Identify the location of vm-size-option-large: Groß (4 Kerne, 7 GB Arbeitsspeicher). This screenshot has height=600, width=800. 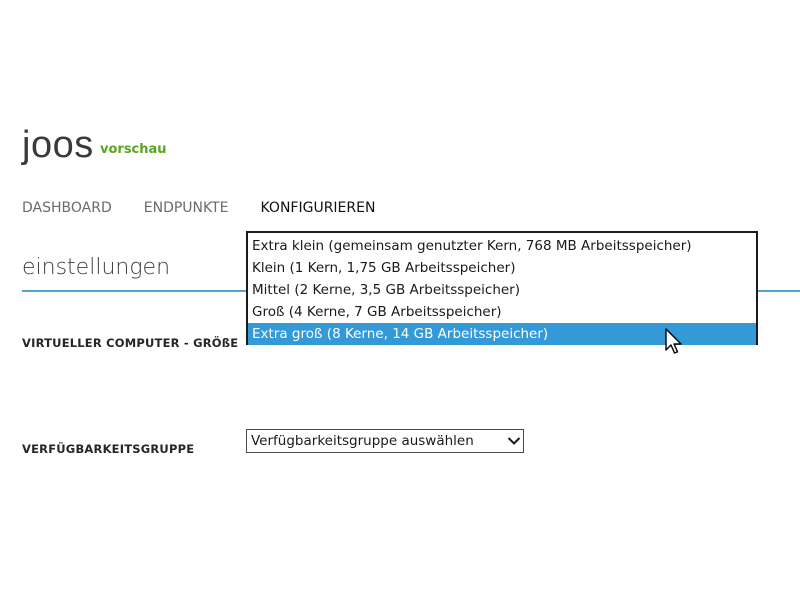
(502, 312).